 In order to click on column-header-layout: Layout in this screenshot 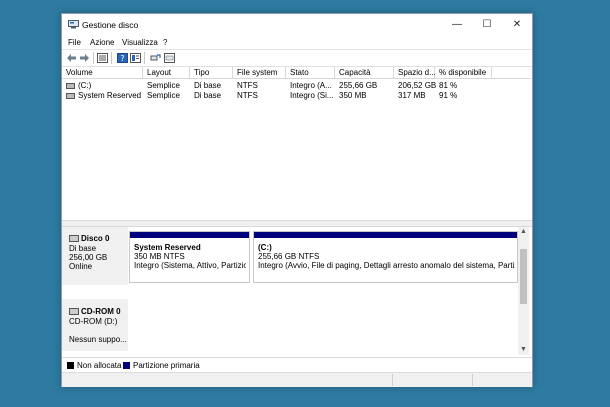, I will do `click(166, 73)`.